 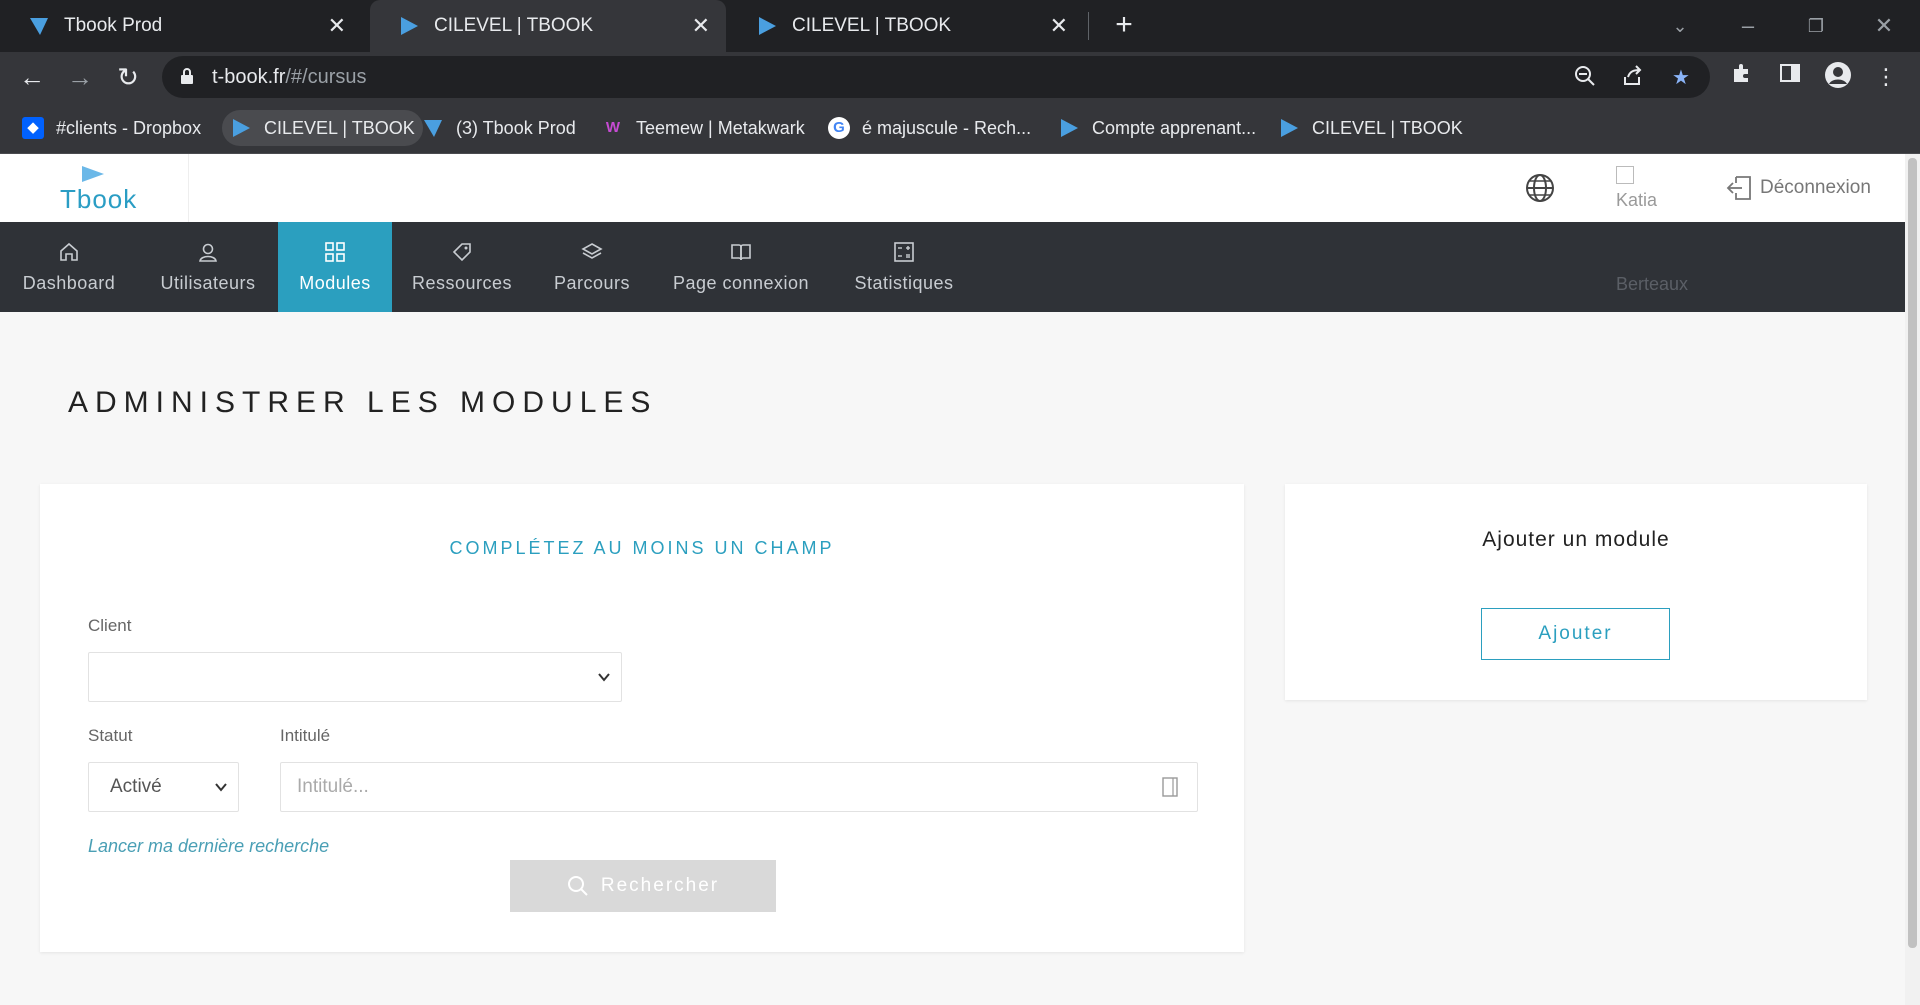 I want to click on window-close-icon: ✕, so click(x=1884, y=26).